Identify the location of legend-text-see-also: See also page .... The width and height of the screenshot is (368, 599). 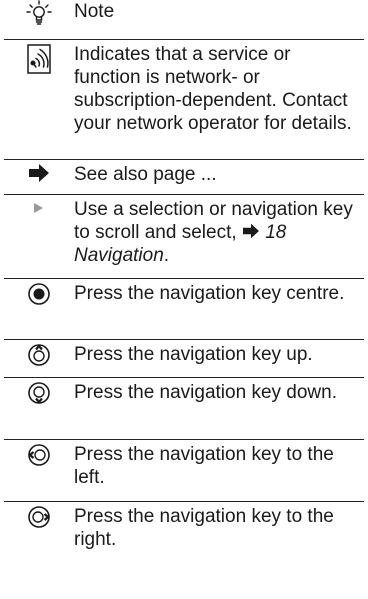
(145, 174).